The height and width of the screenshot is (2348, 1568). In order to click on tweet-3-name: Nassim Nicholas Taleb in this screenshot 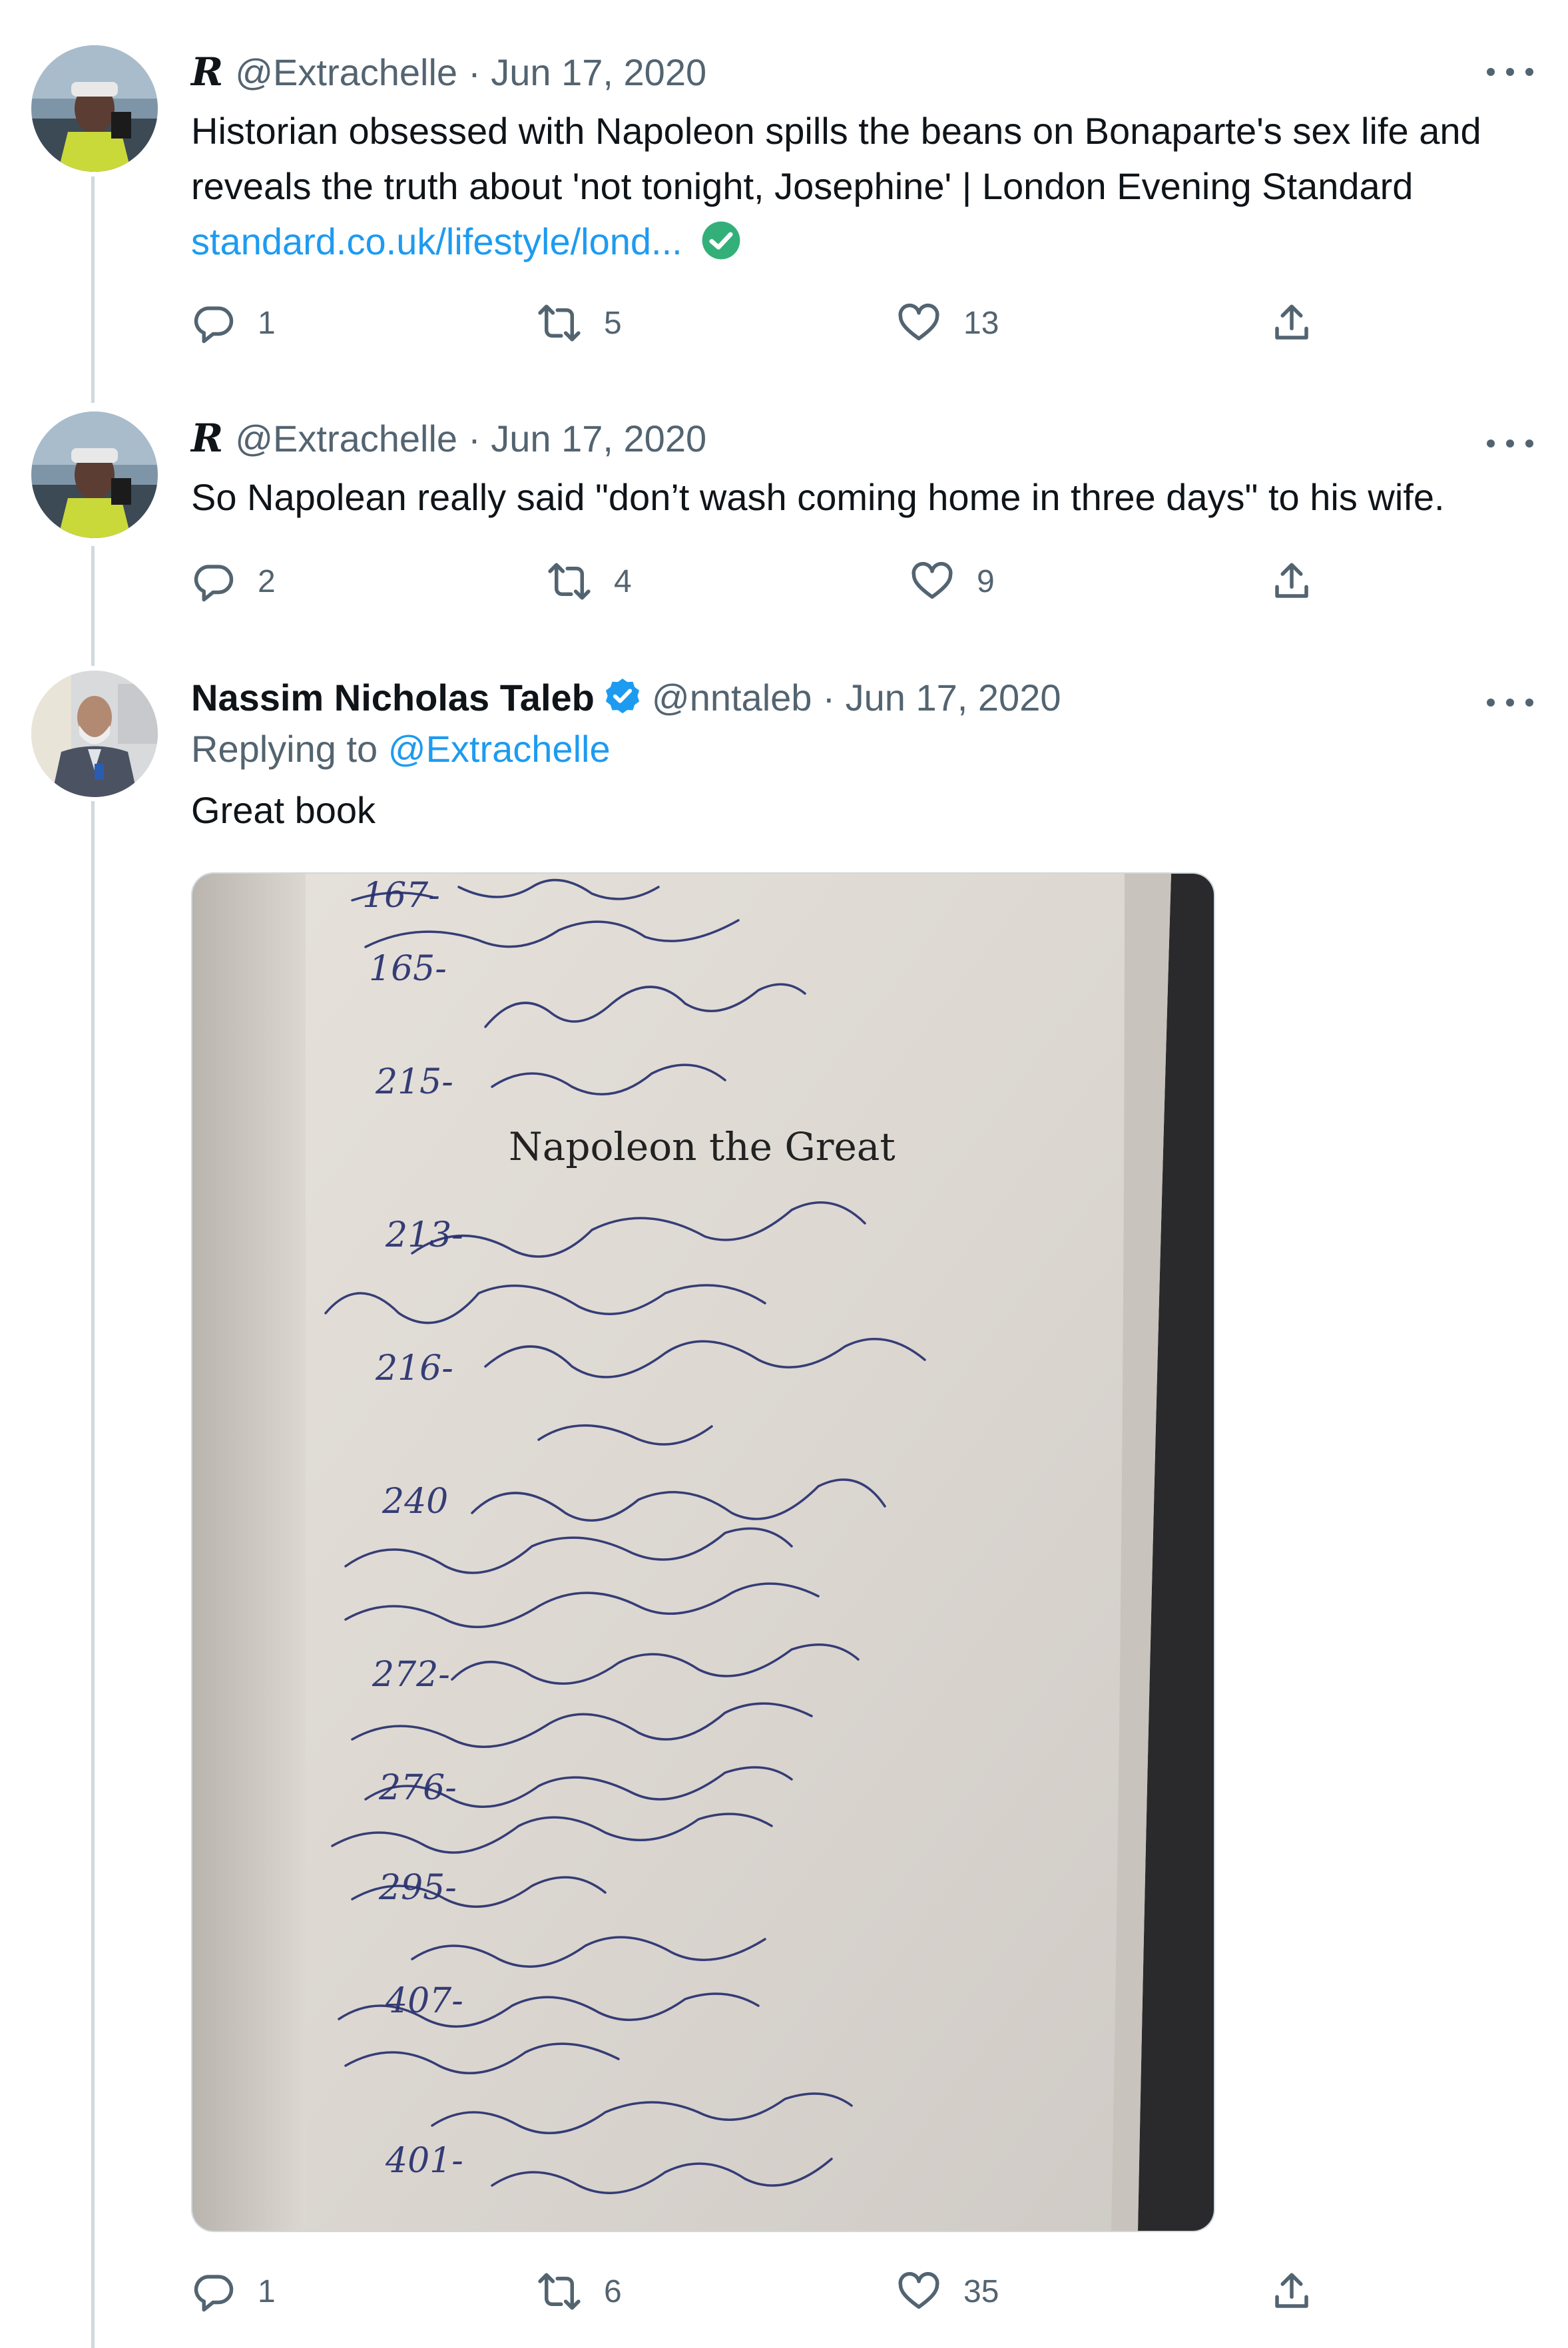, I will do `click(393, 697)`.